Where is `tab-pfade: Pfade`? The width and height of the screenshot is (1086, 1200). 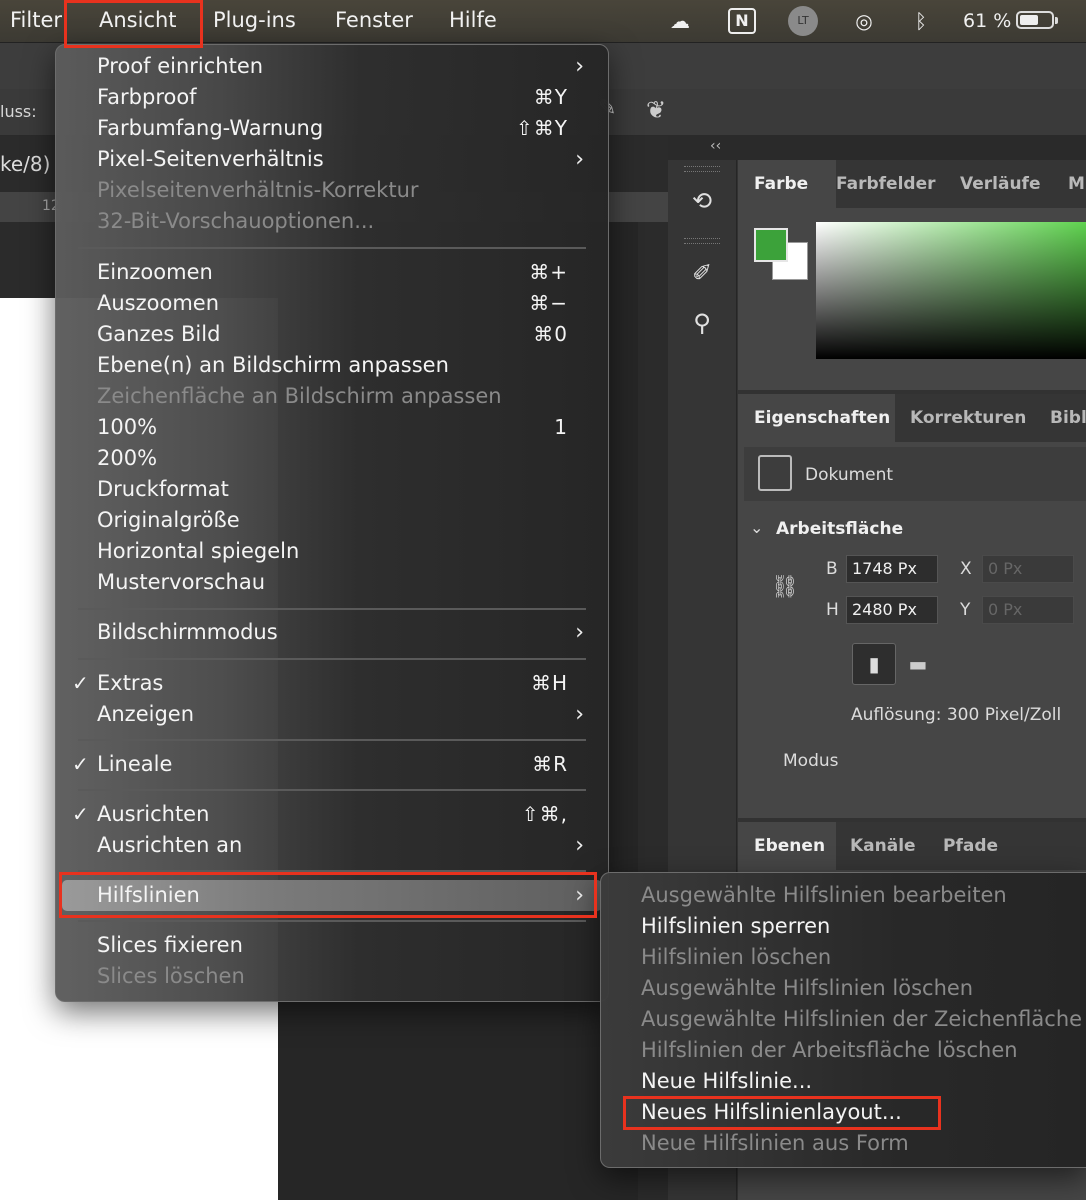 tab-pfade: Pfade is located at coordinates (970, 846).